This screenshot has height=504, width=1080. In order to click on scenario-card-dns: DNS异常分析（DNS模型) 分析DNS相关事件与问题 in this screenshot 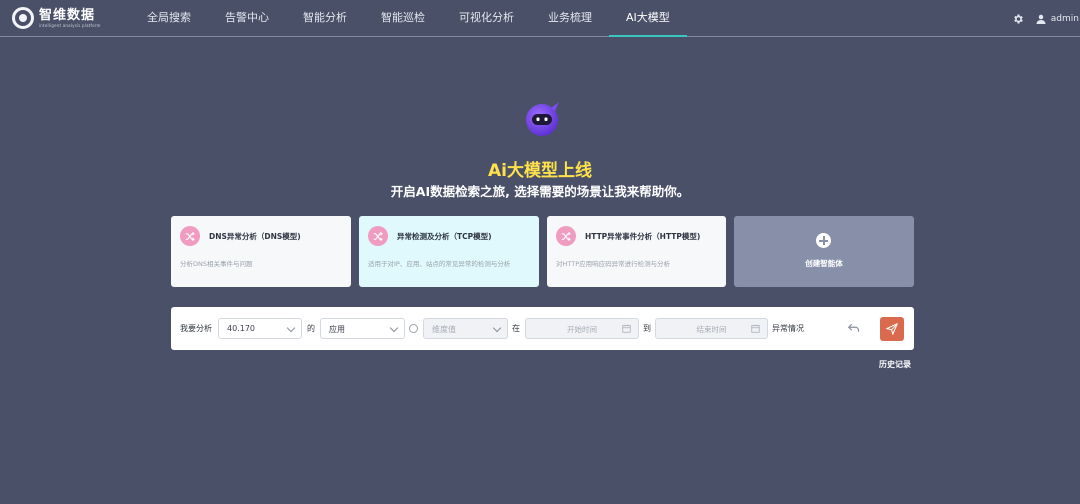, I will do `click(261, 251)`.